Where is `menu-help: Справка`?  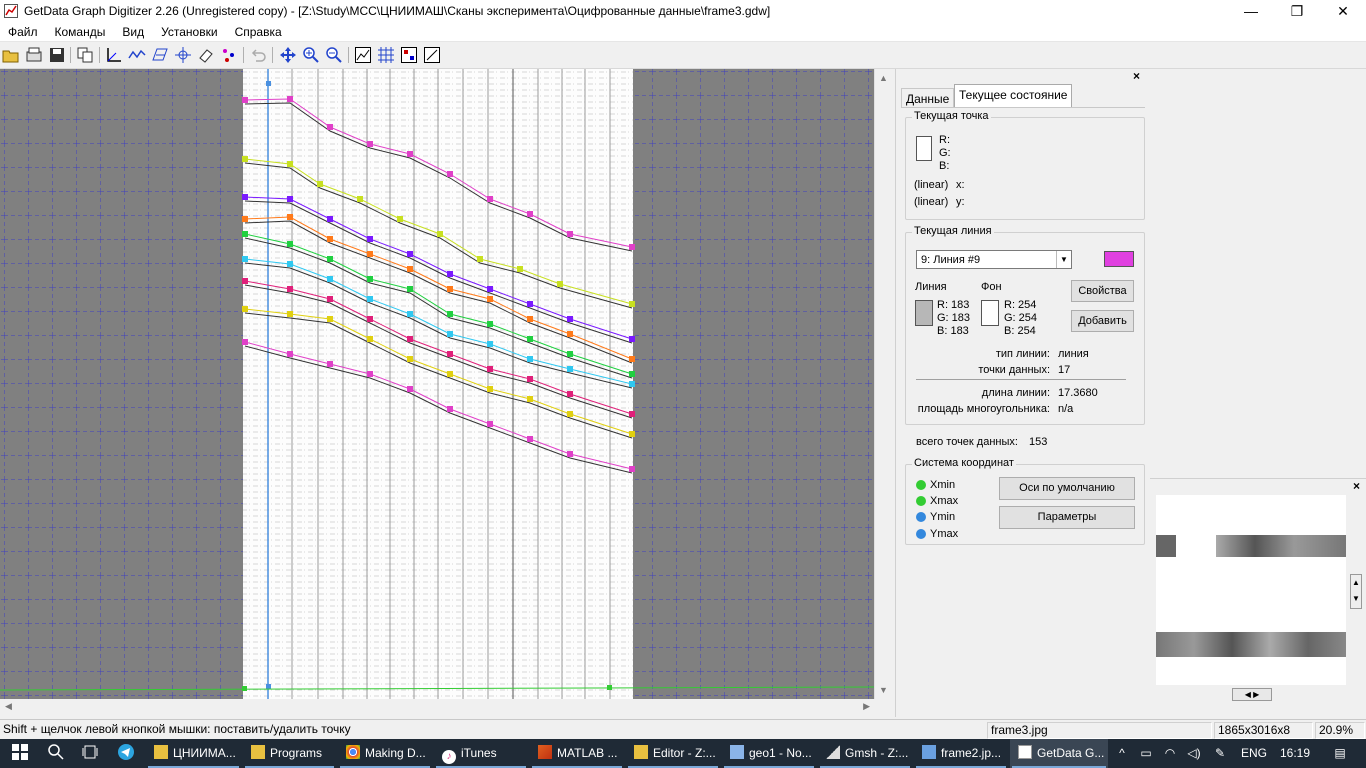 menu-help: Справка is located at coordinates (259, 32).